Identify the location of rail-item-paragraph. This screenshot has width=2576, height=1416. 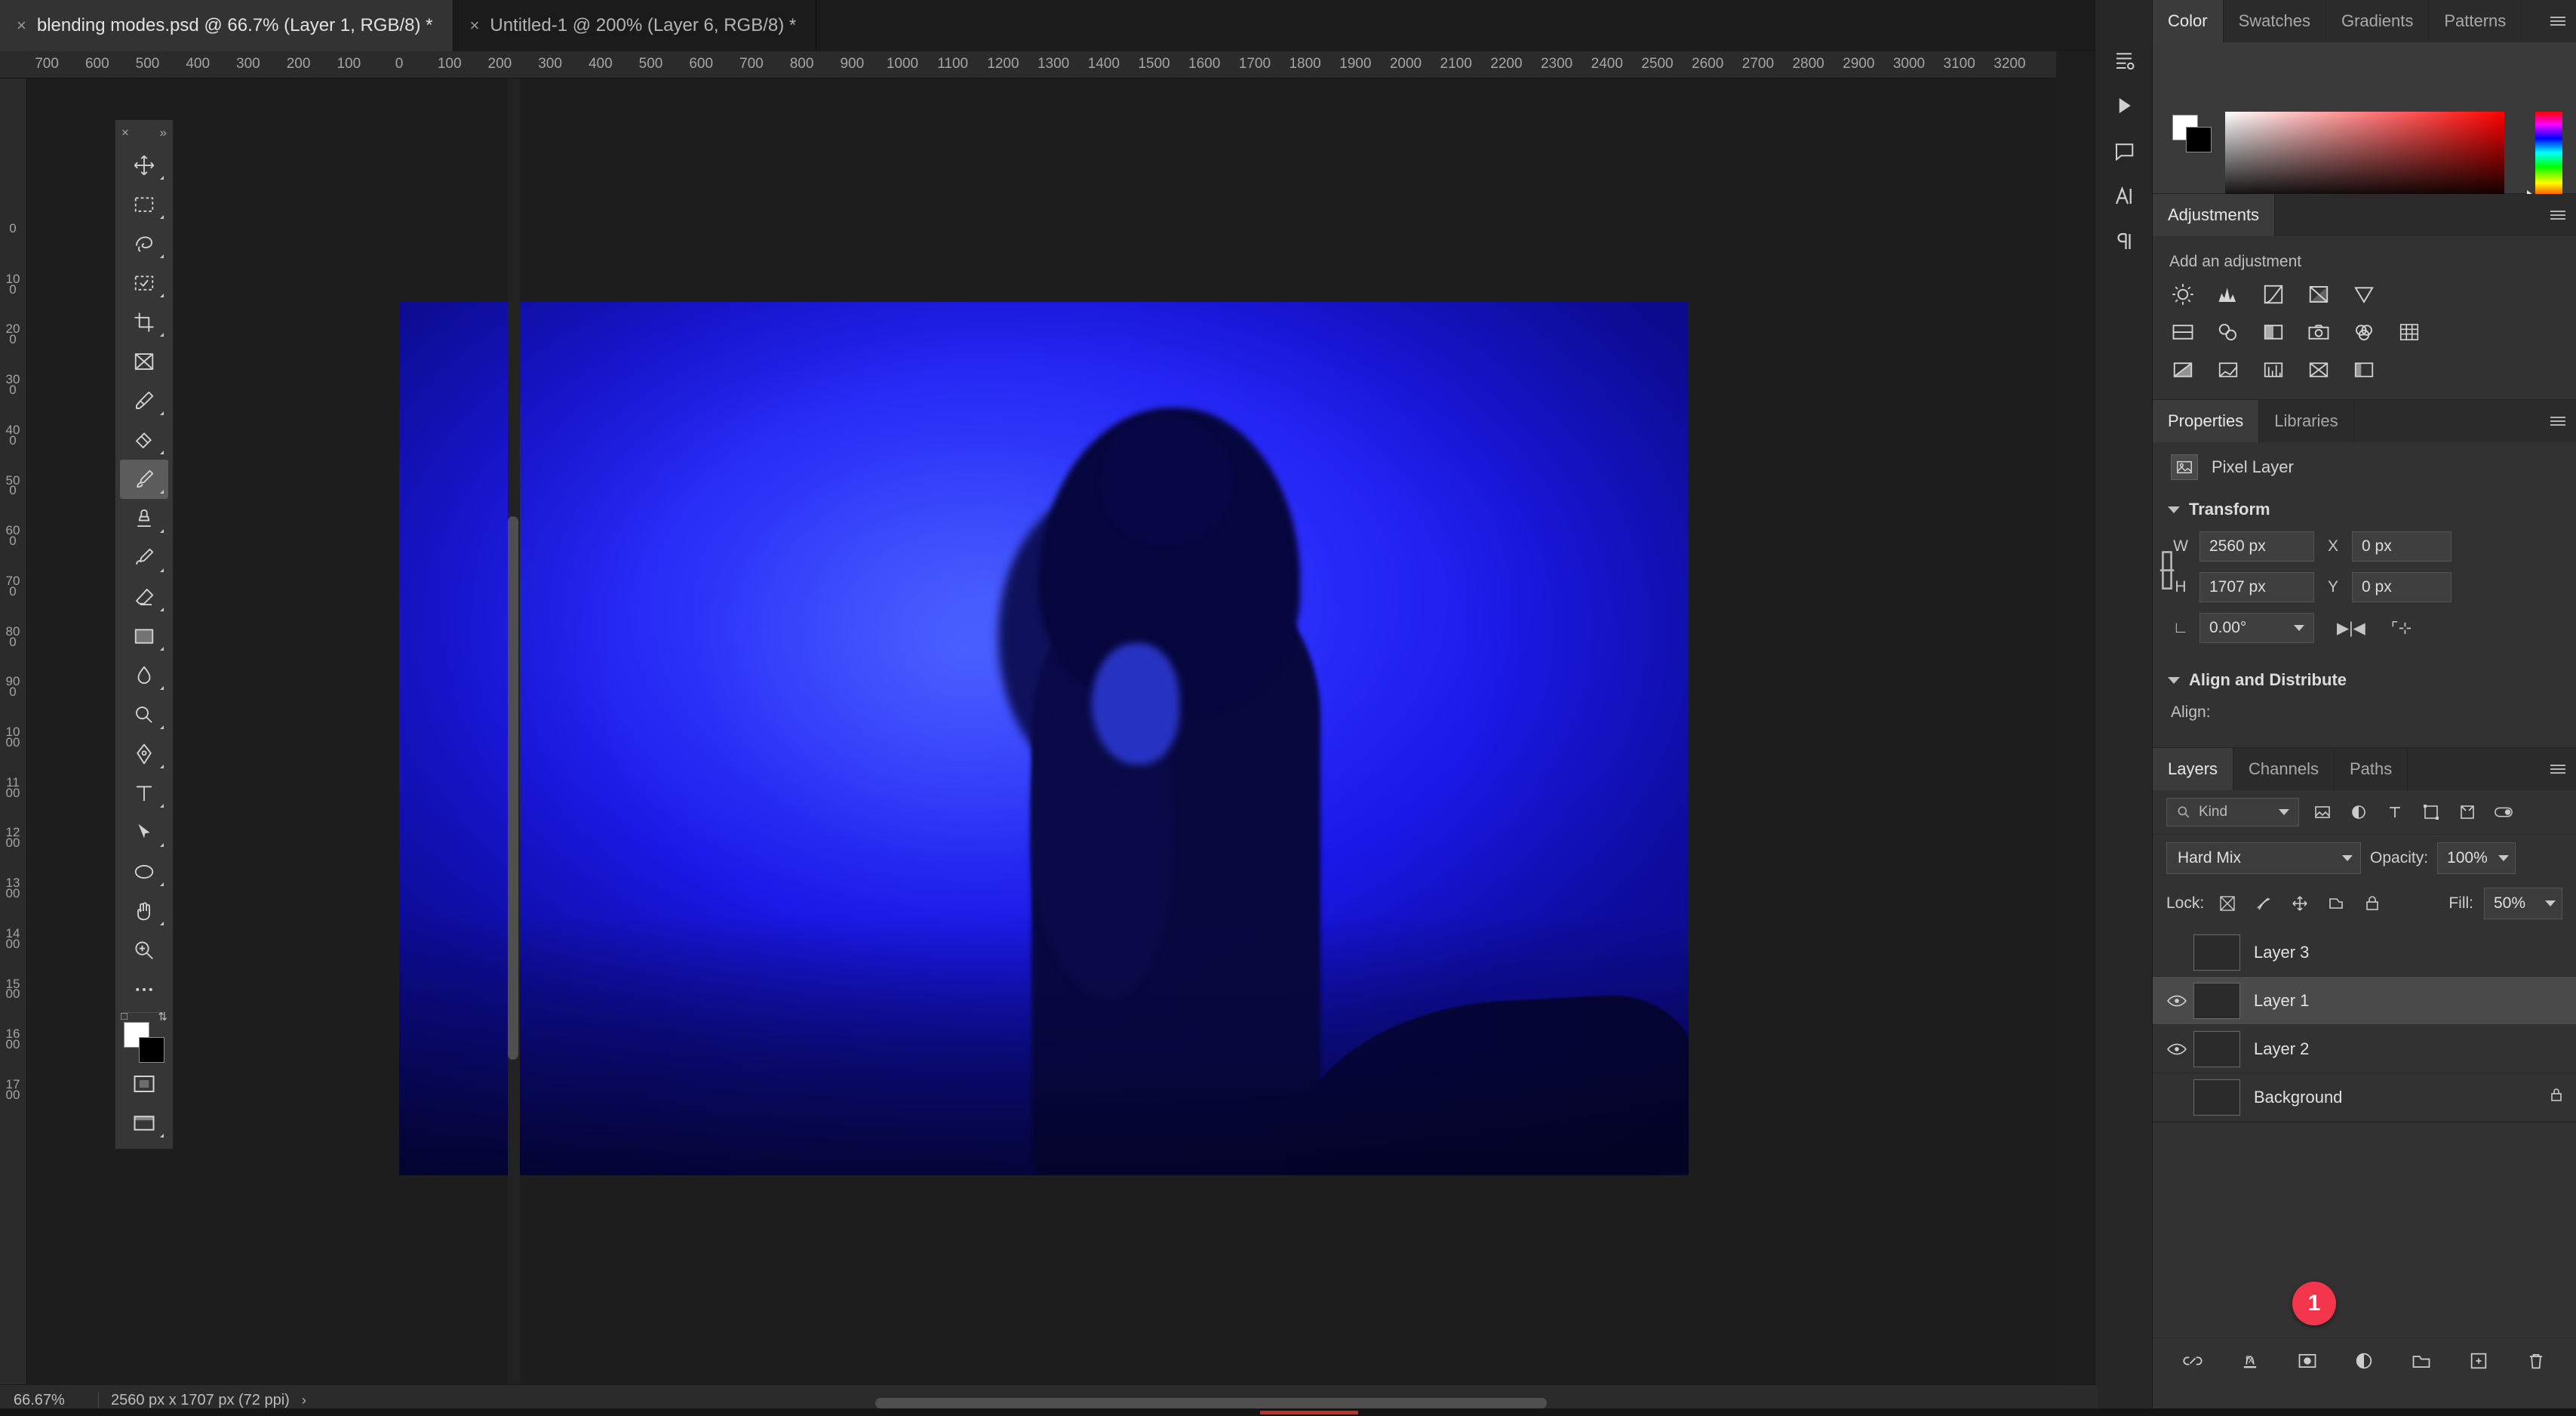
(2124, 241).